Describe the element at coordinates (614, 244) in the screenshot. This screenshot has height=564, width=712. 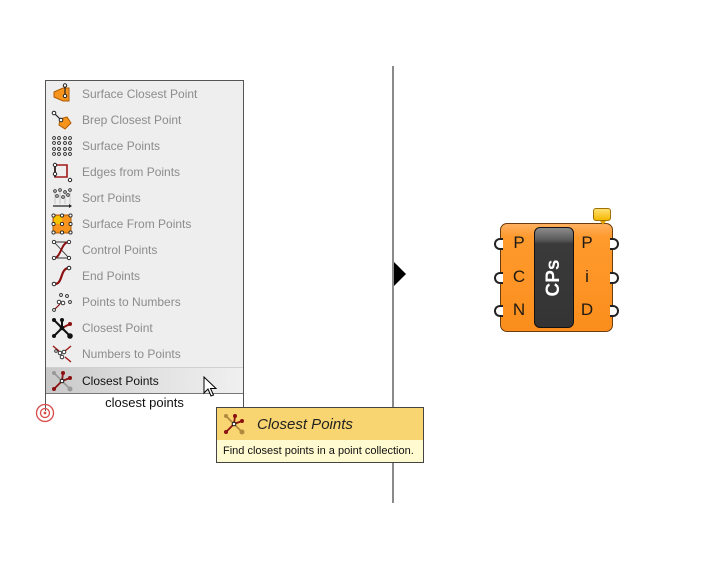
I see `output-port-p` at that location.